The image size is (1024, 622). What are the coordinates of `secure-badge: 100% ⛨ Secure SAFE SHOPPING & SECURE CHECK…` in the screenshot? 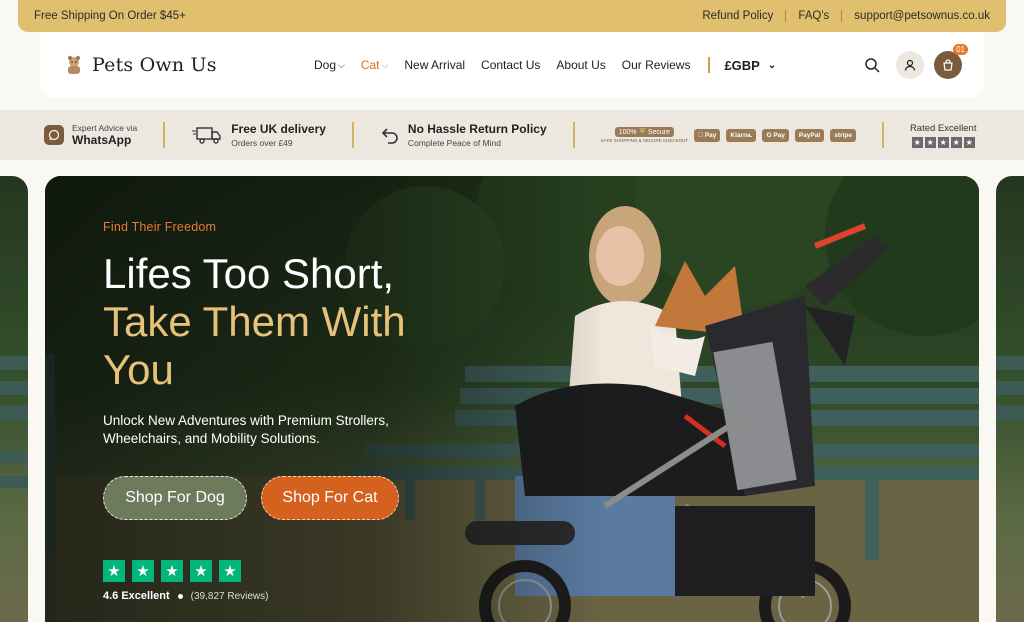 It's located at (644, 135).